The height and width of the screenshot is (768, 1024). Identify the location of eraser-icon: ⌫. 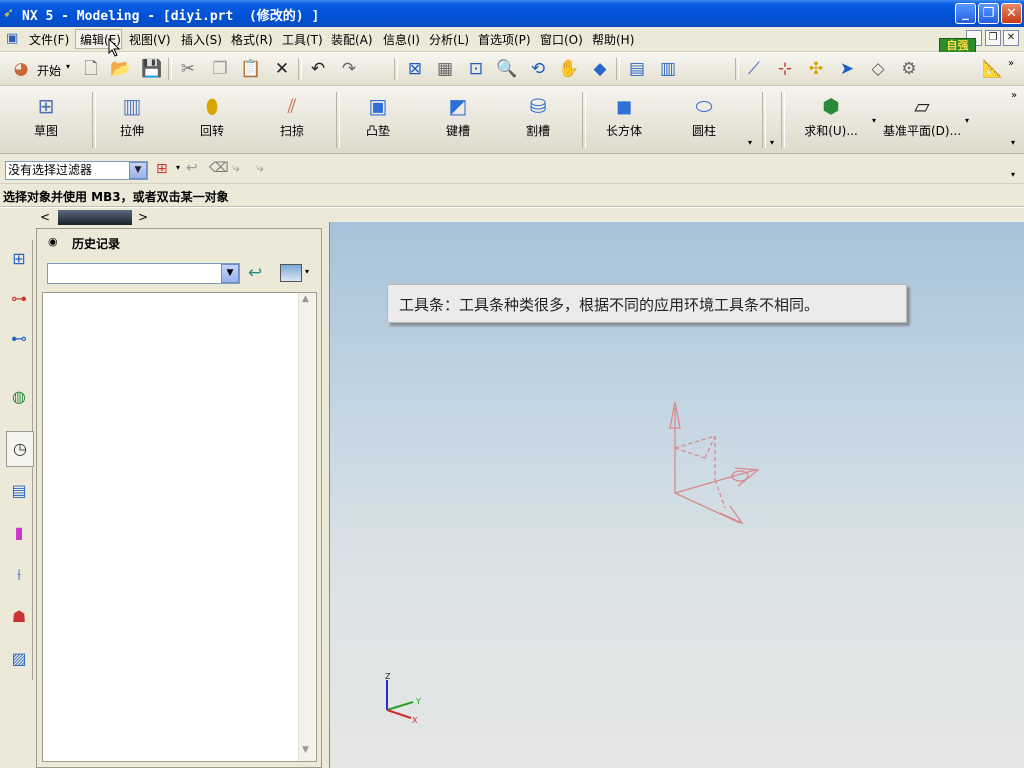
(219, 168).